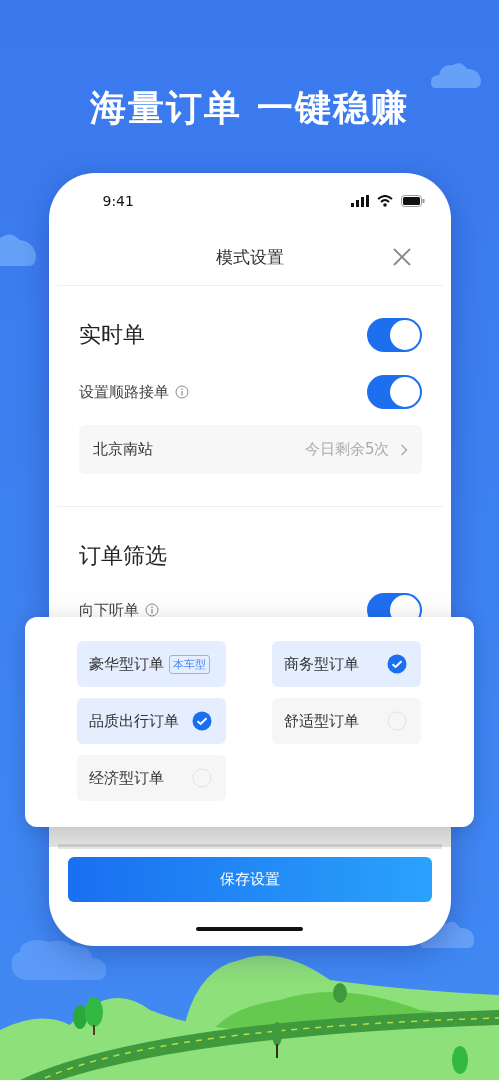 This screenshot has width=499, height=1080. What do you see at coordinates (412, 201) in the screenshot?
I see `battery-icon` at bounding box center [412, 201].